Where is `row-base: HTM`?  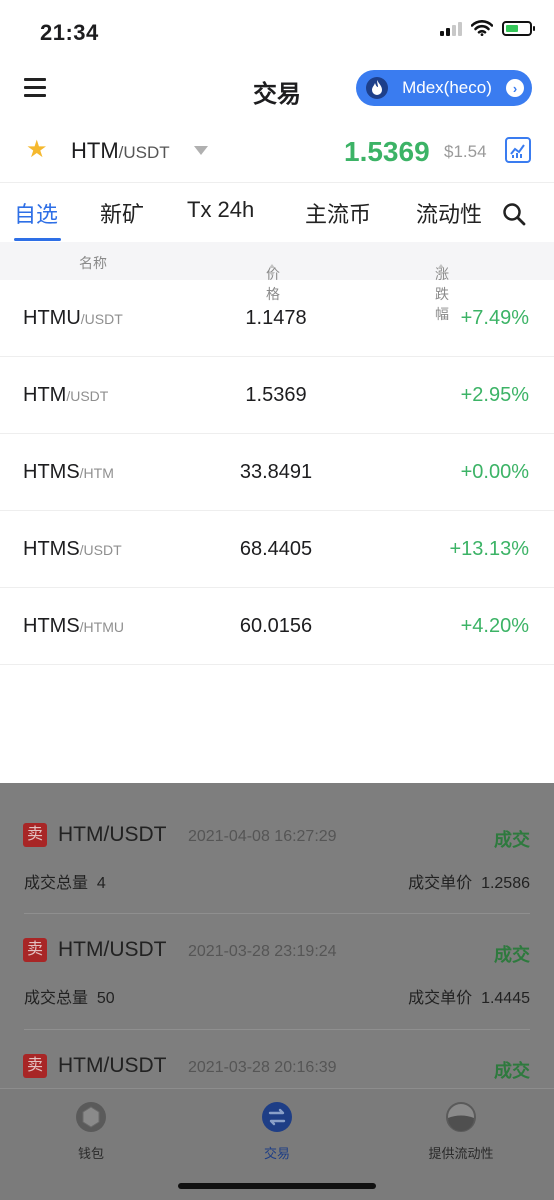
row-base: HTM is located at coordinates (45, 395).